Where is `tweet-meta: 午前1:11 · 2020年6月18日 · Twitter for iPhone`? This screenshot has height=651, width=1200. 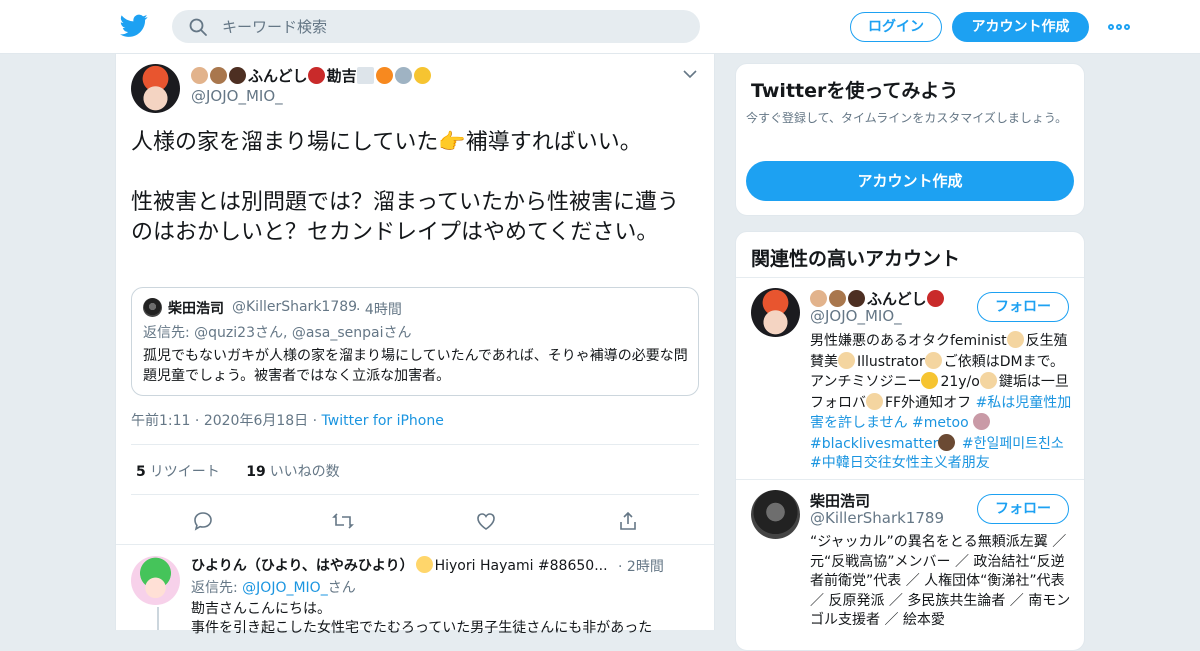 tweet-meta: 午前1:11 · 2020年6月18日 · Twitter for iPhone is located at coordinates (287, 421).